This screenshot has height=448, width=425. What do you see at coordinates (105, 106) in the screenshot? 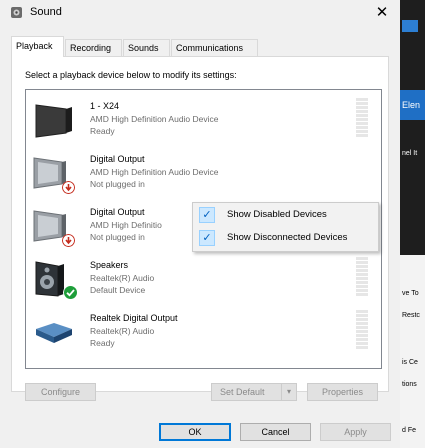
I see `device-name: 1 - X24` at bounding box center [105, 106].